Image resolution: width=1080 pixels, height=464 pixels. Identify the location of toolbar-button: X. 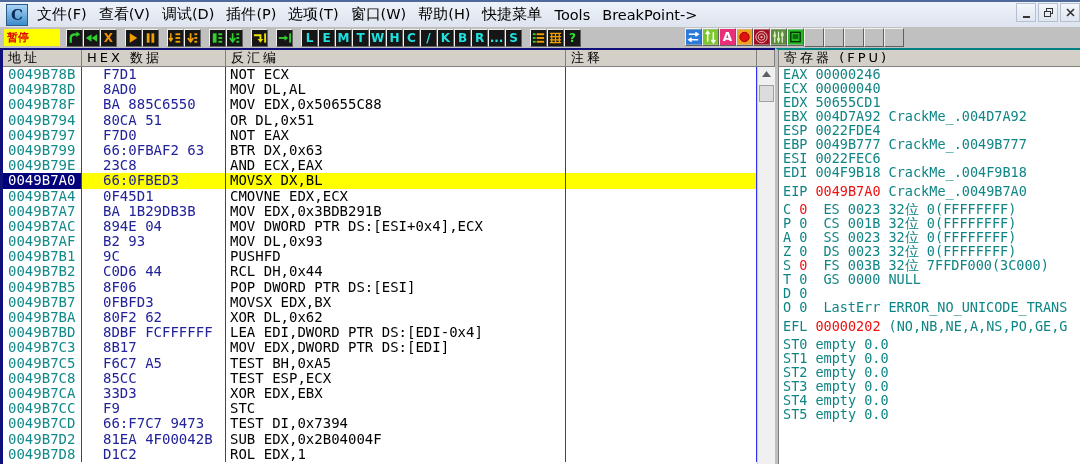
(108, 37).